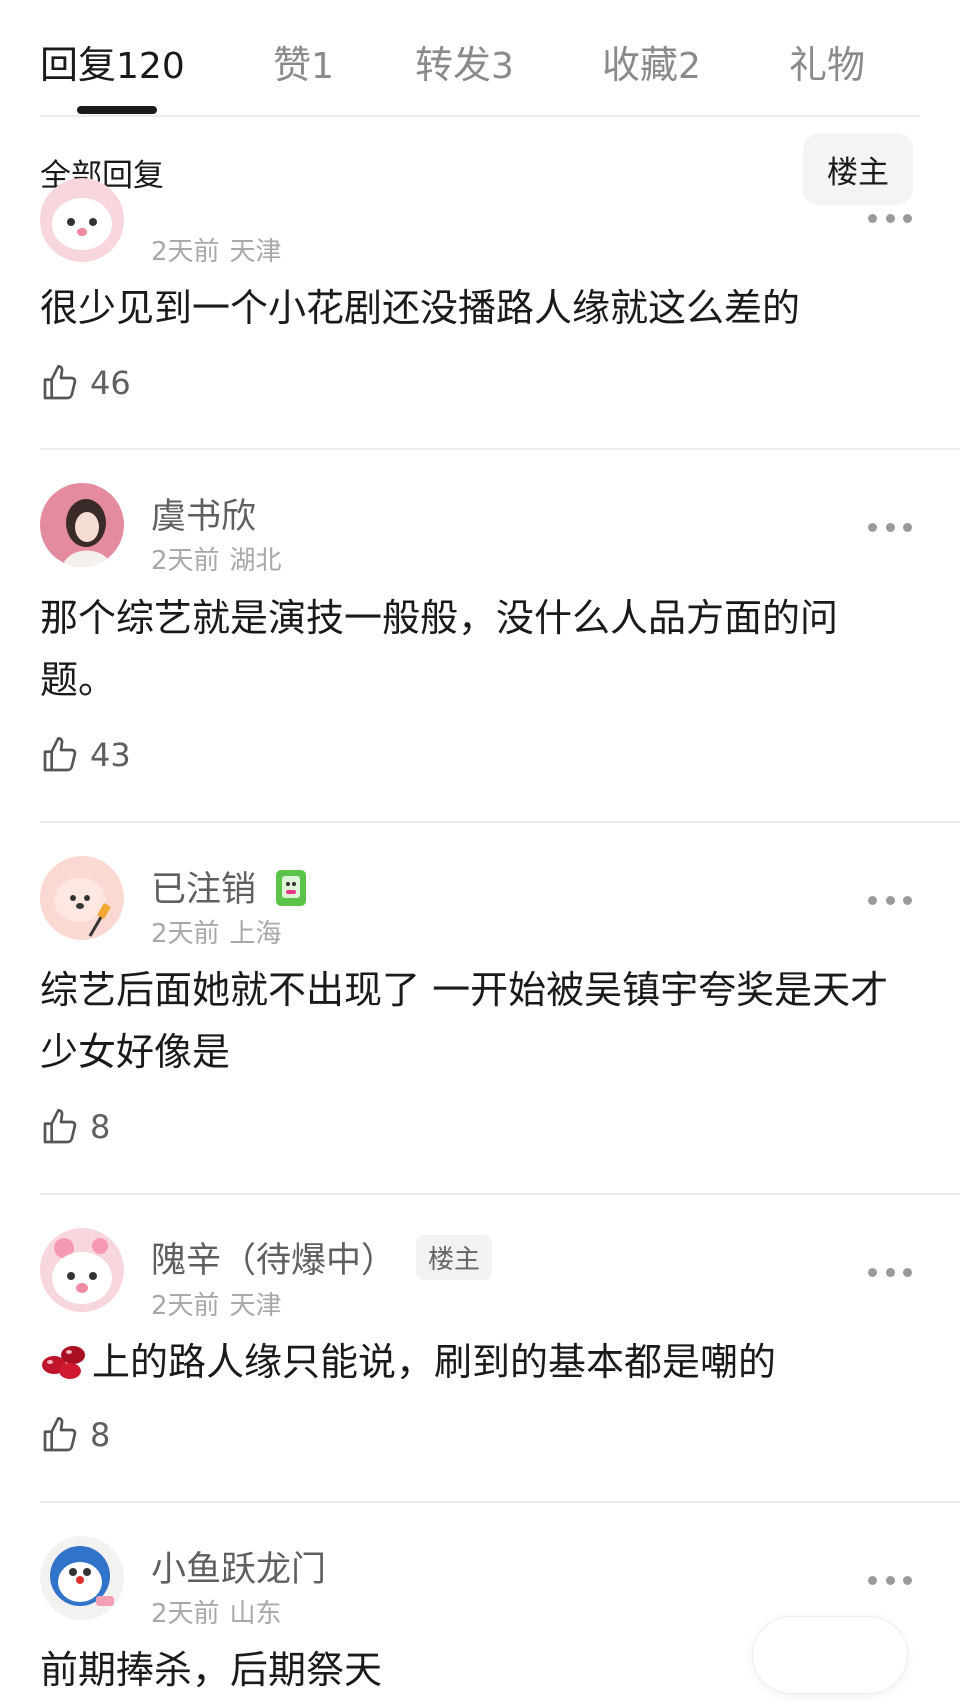 The image size is (960, 1706). What do you see at coordinates (689, 66) in the screenshot?
I see `tab-favorites-count: 2` at bounding box center [689, 66].